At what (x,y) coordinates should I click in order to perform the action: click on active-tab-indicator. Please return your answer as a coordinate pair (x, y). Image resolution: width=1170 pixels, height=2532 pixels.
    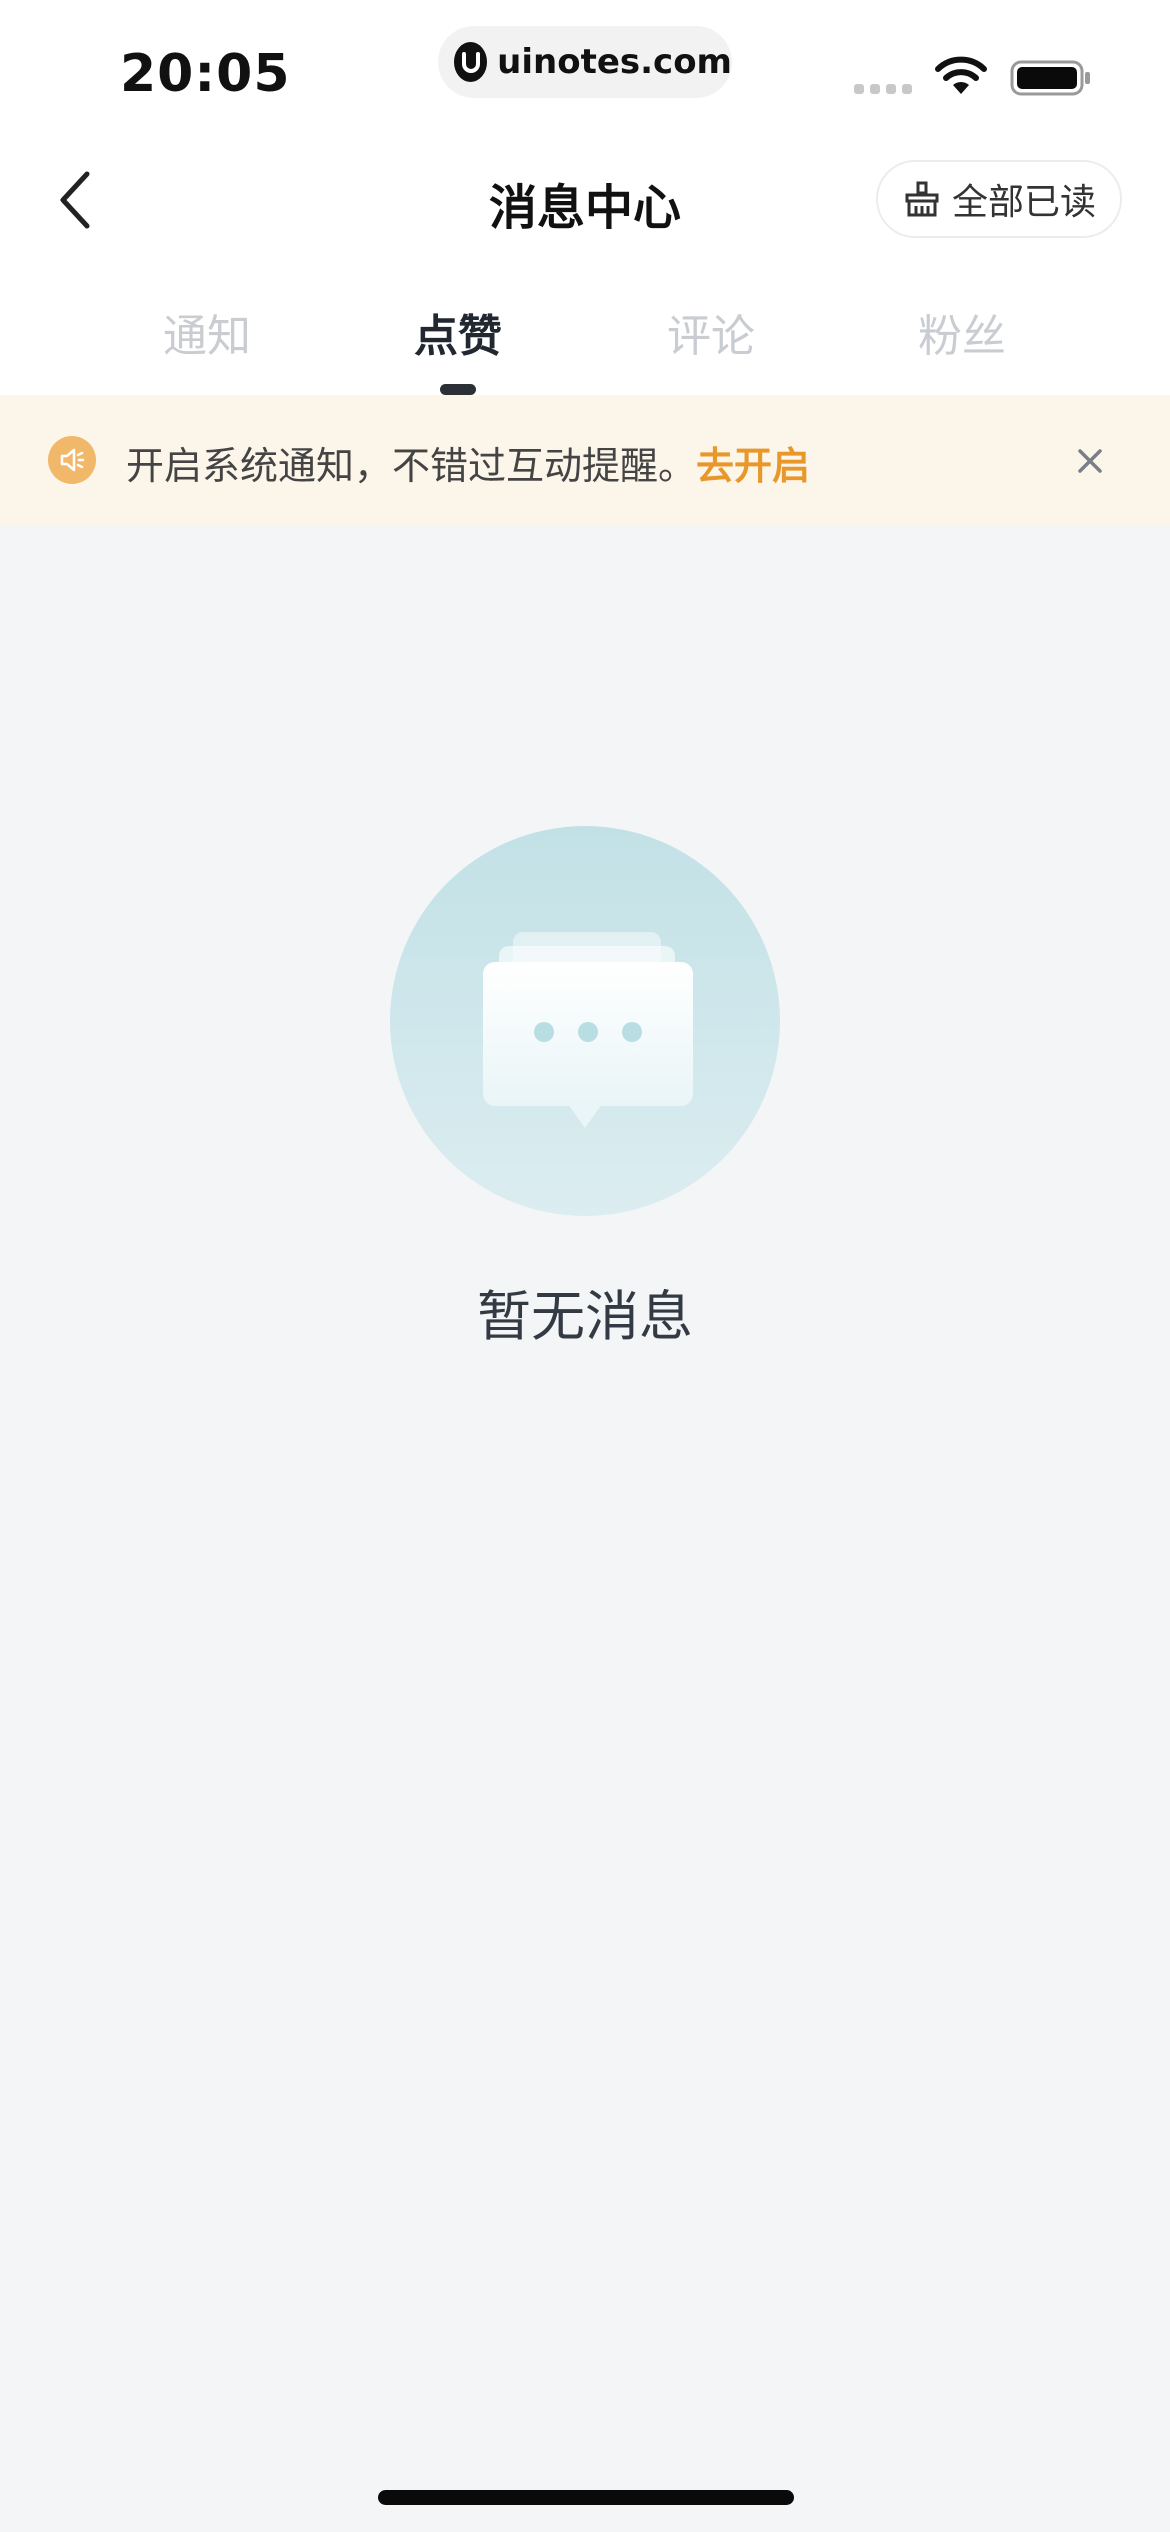
    Looking at the image, I should click on (458, 389).